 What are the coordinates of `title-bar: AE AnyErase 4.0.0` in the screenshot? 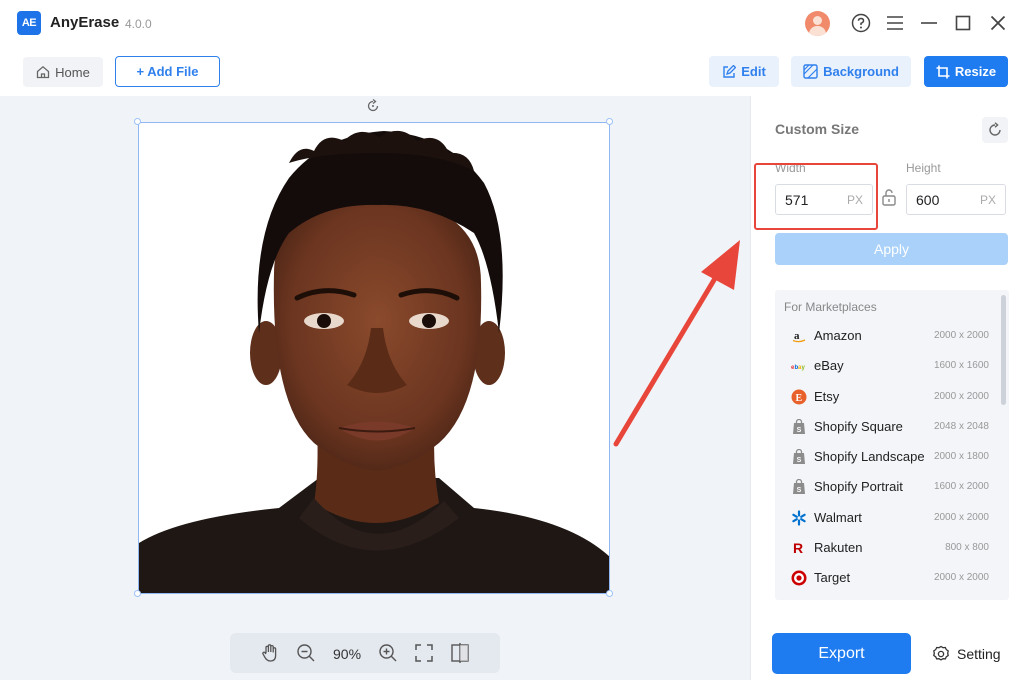 It's located at (512, 23).